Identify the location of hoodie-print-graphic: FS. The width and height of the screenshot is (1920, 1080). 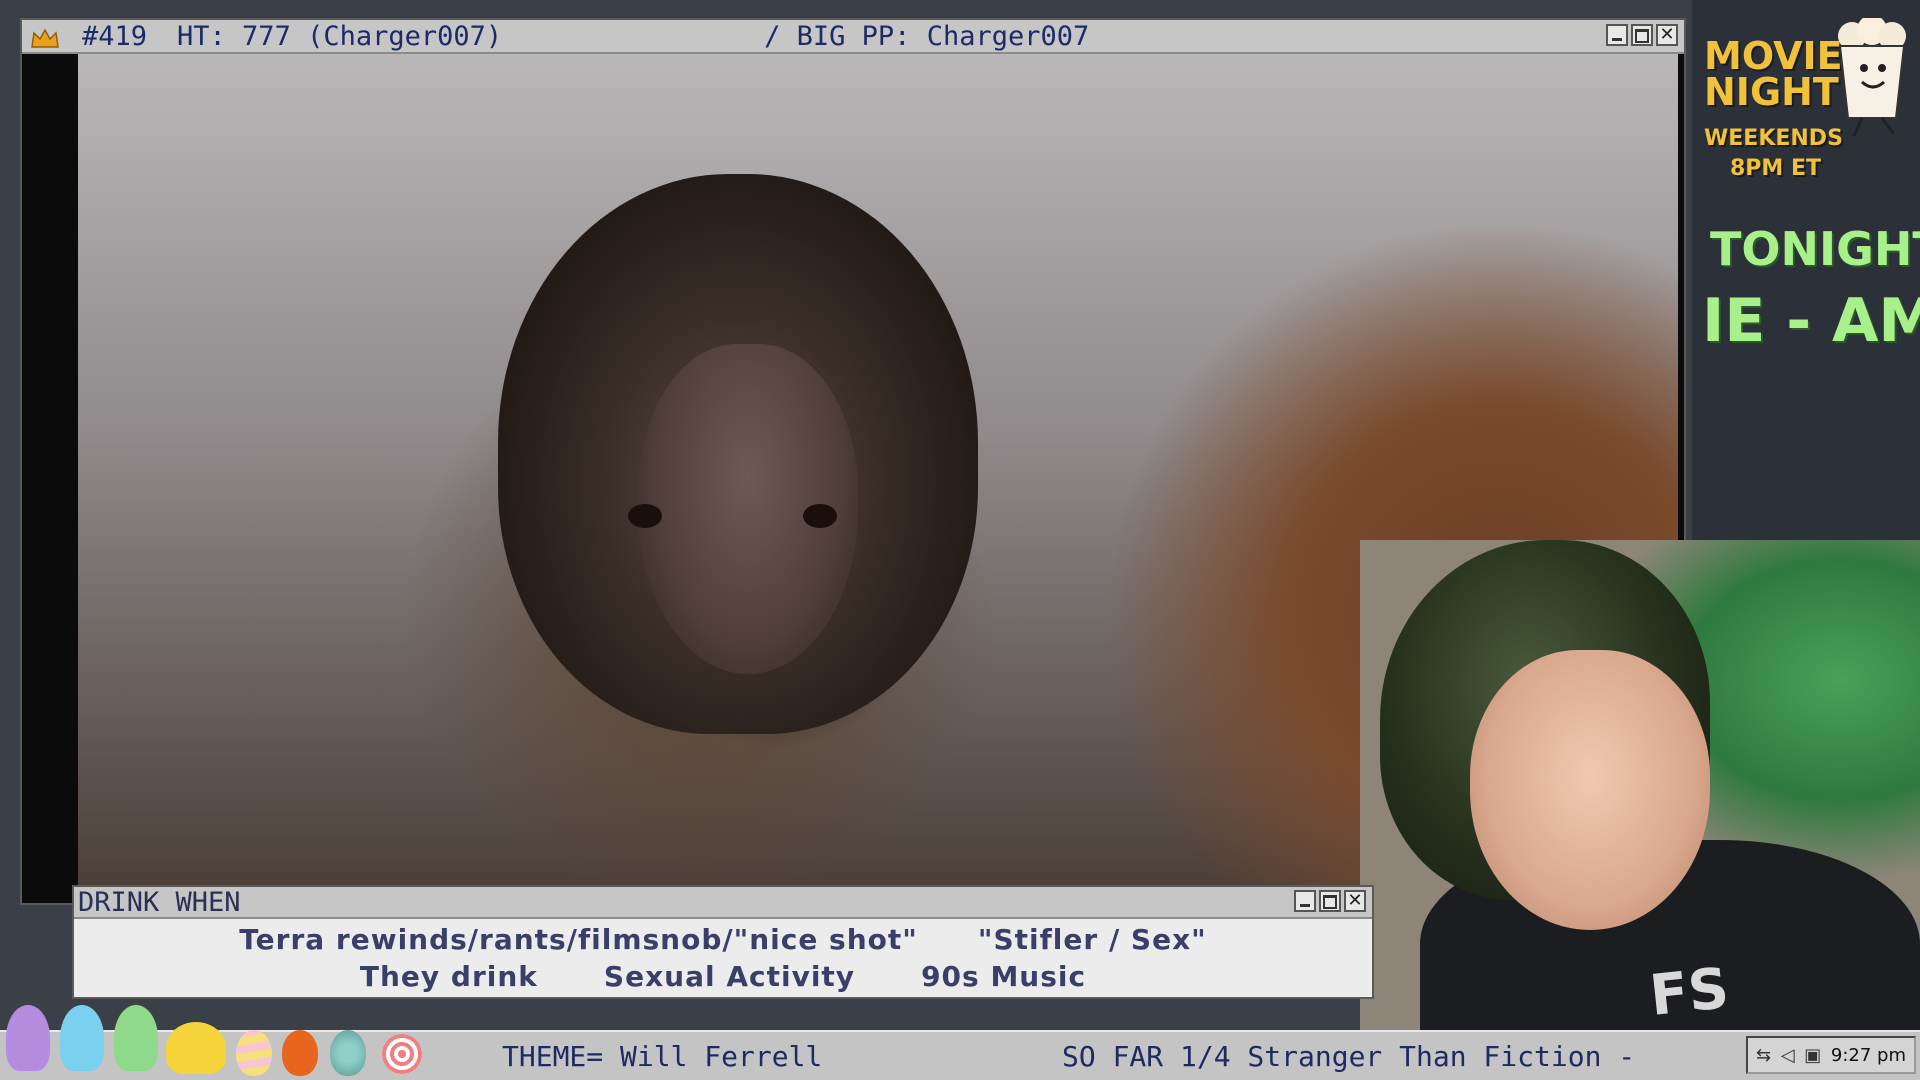
(1689, 992).